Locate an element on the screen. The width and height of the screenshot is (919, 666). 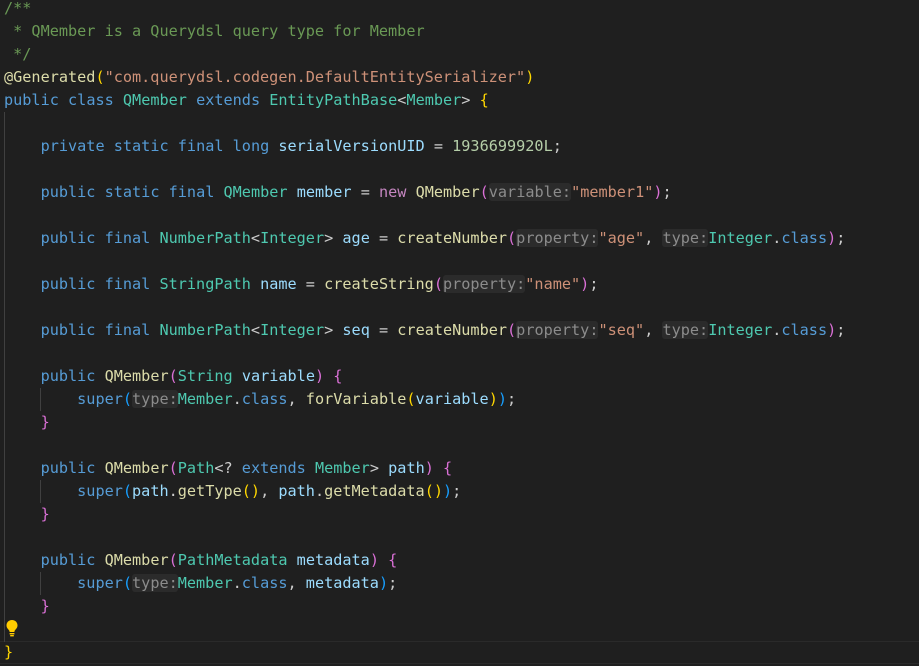
code-token-comment: */ is located at coordinates (18, 54).